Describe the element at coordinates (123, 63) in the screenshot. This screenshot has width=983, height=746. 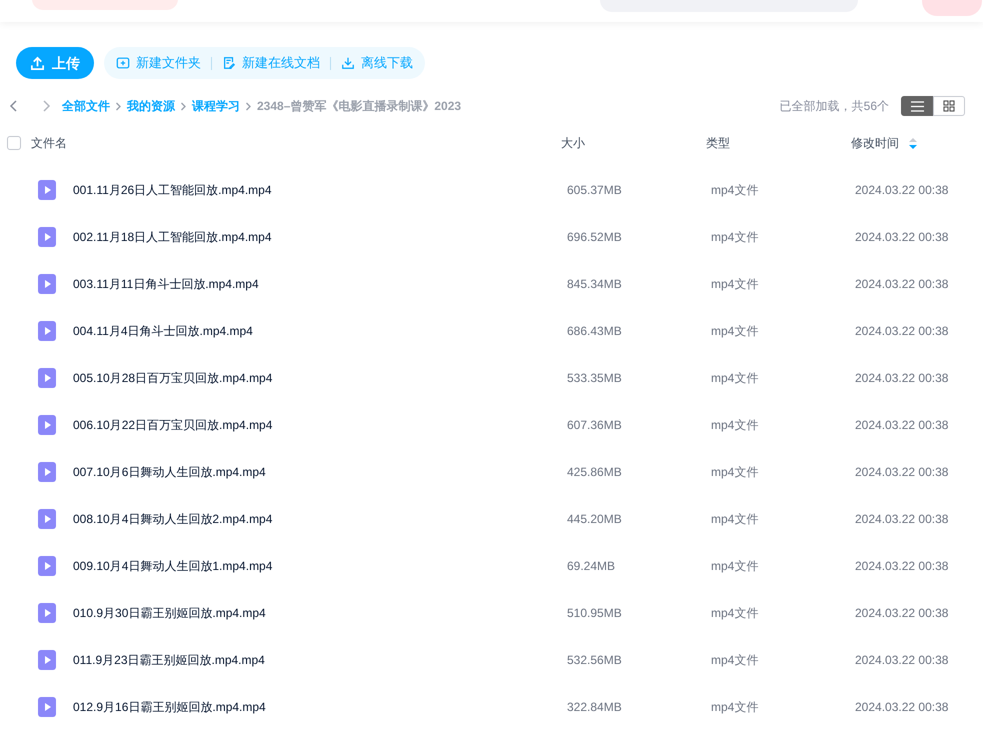
I see `folder-plus-icon` at that location.